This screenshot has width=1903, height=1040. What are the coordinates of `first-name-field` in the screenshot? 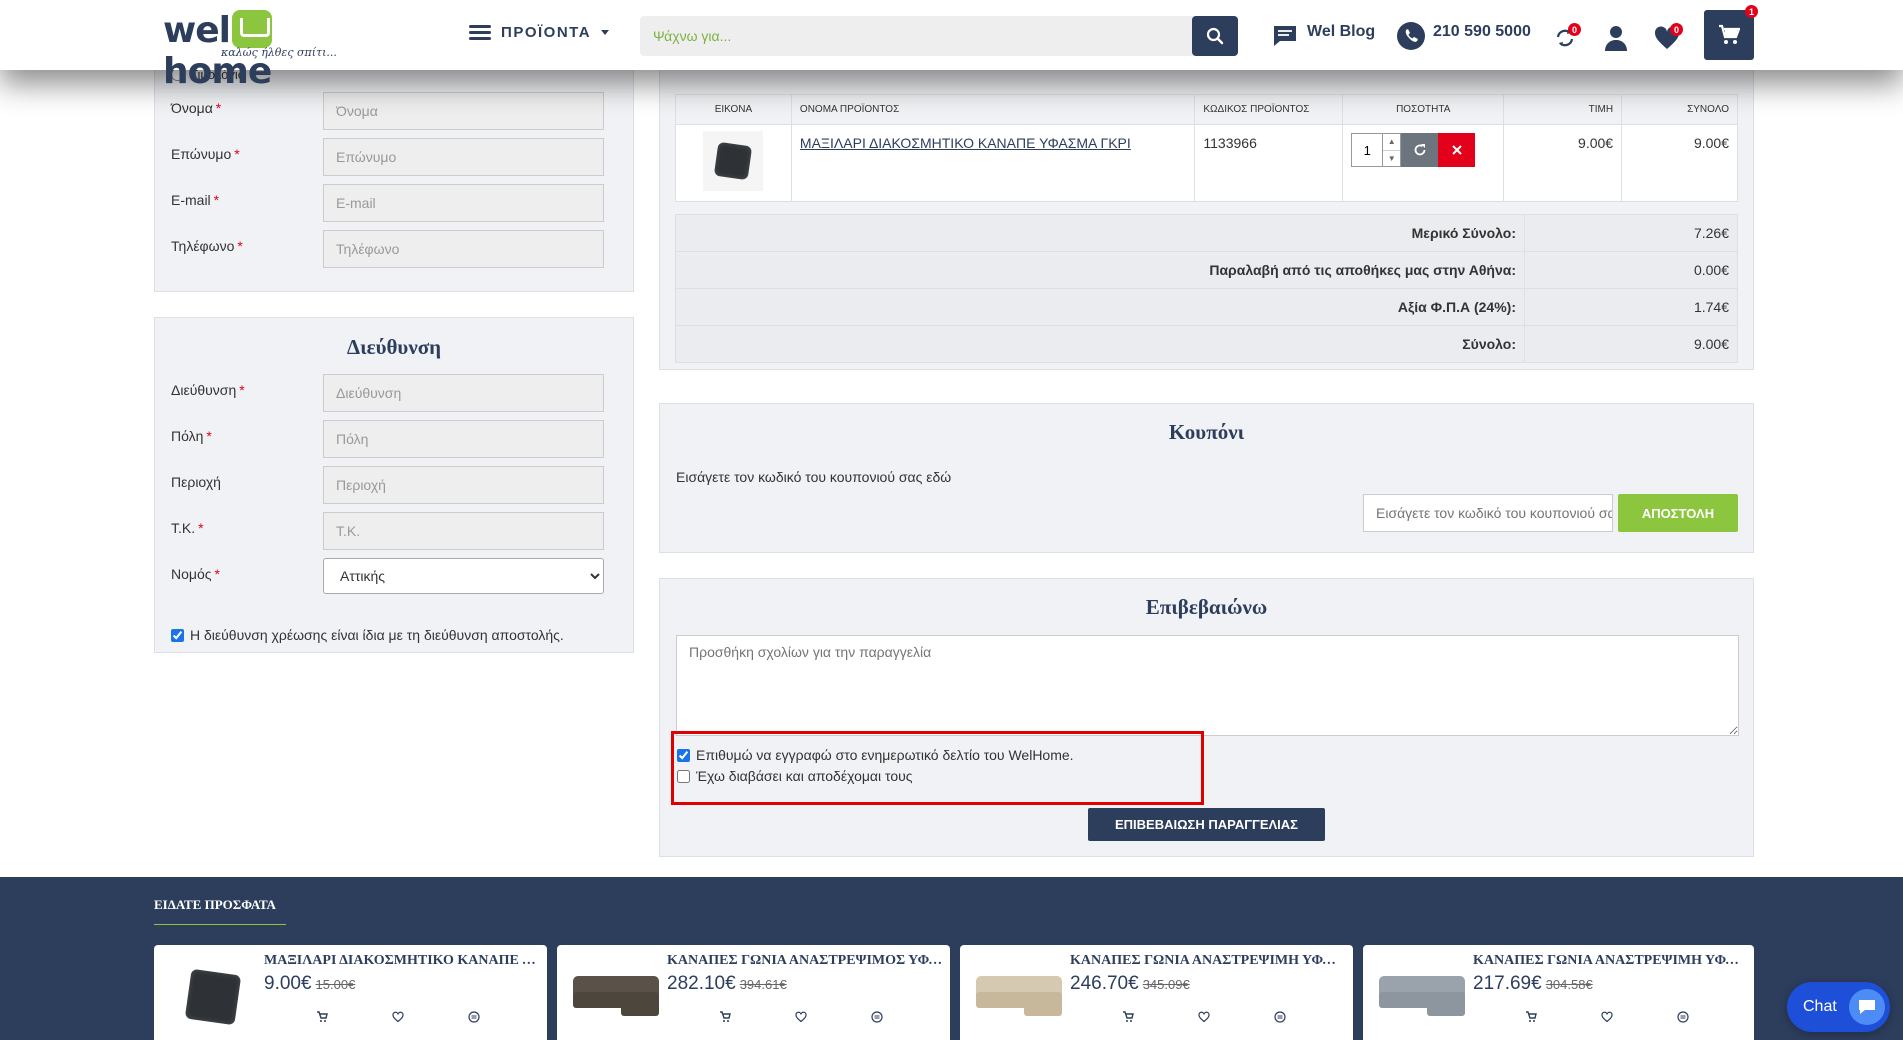 It's located at (463, 111).